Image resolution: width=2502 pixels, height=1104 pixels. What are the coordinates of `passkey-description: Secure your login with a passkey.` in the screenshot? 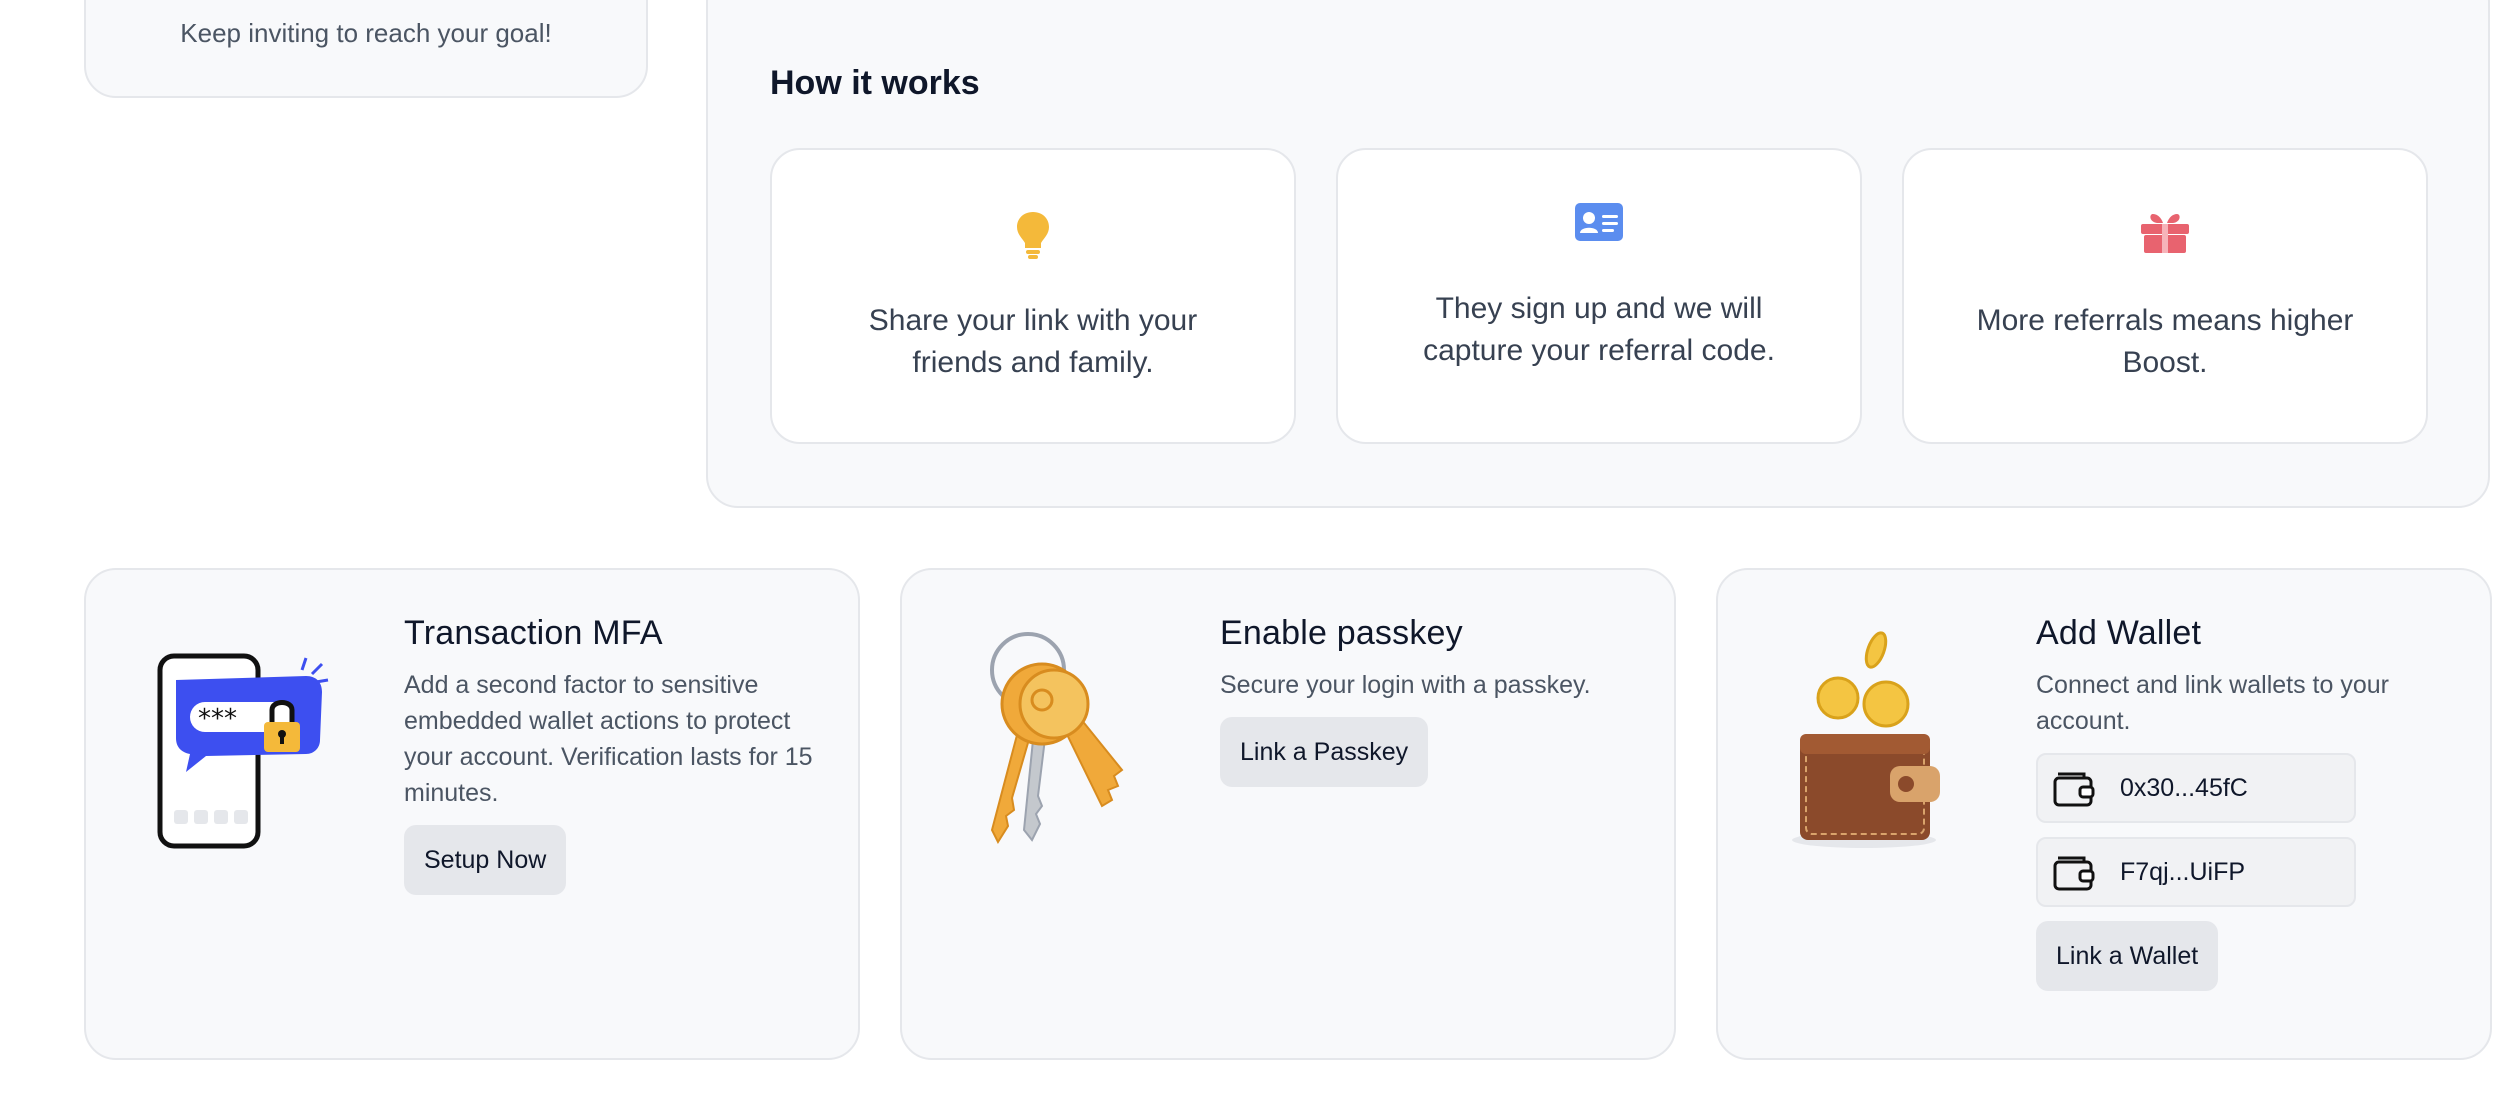 It's located at (1405, 685).